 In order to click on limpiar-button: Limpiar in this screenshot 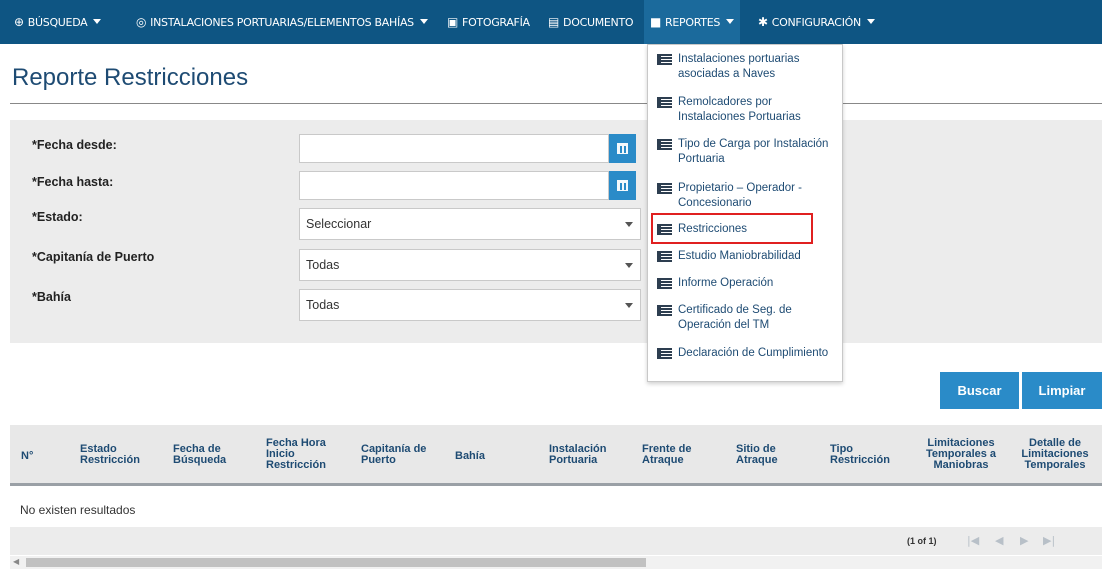, I will do `click(1062, 390)`.